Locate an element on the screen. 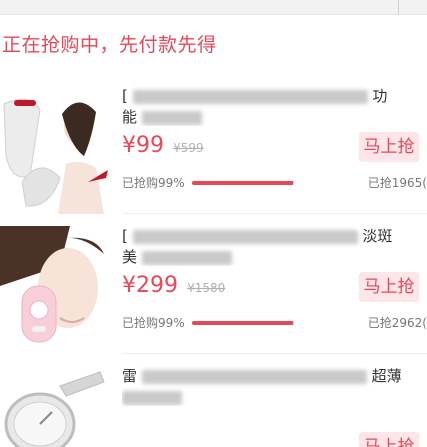 The height and width of the screenshot is (447, 427). progress-row: 已抢购99% 已抢1965( is located at coordinates (274, 183).